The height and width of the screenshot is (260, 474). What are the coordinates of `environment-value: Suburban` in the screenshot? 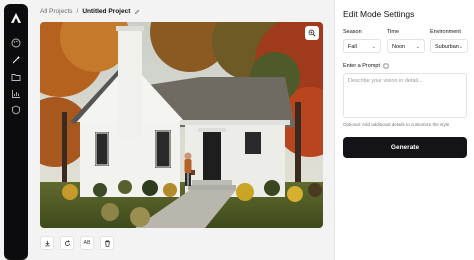 It's located at (447, 47).